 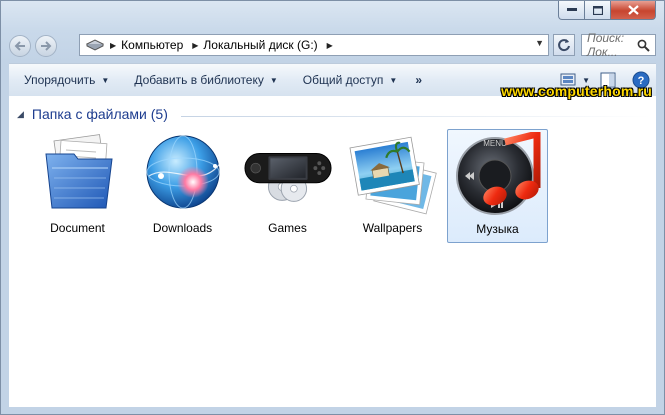 I want to click on window-controls, so click(x=607, y=10).